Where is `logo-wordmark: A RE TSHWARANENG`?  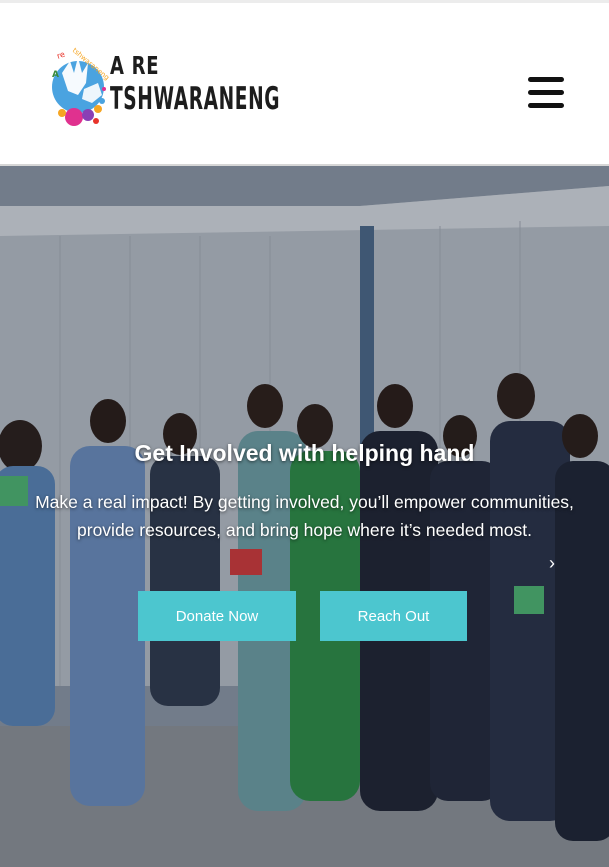 logo-wordmark: A RE TSHWARANENG is located at coordinates (252, 84).